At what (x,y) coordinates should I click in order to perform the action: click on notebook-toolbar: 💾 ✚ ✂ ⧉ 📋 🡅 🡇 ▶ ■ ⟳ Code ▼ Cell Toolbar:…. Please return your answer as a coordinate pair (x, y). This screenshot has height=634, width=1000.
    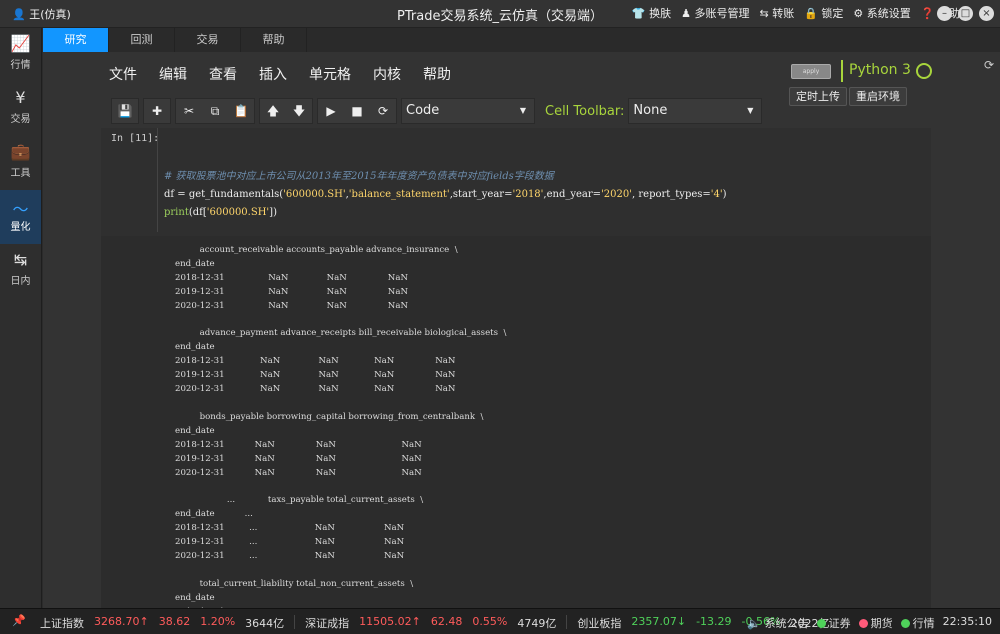
    Looking at the image, I should click on (437, 111).